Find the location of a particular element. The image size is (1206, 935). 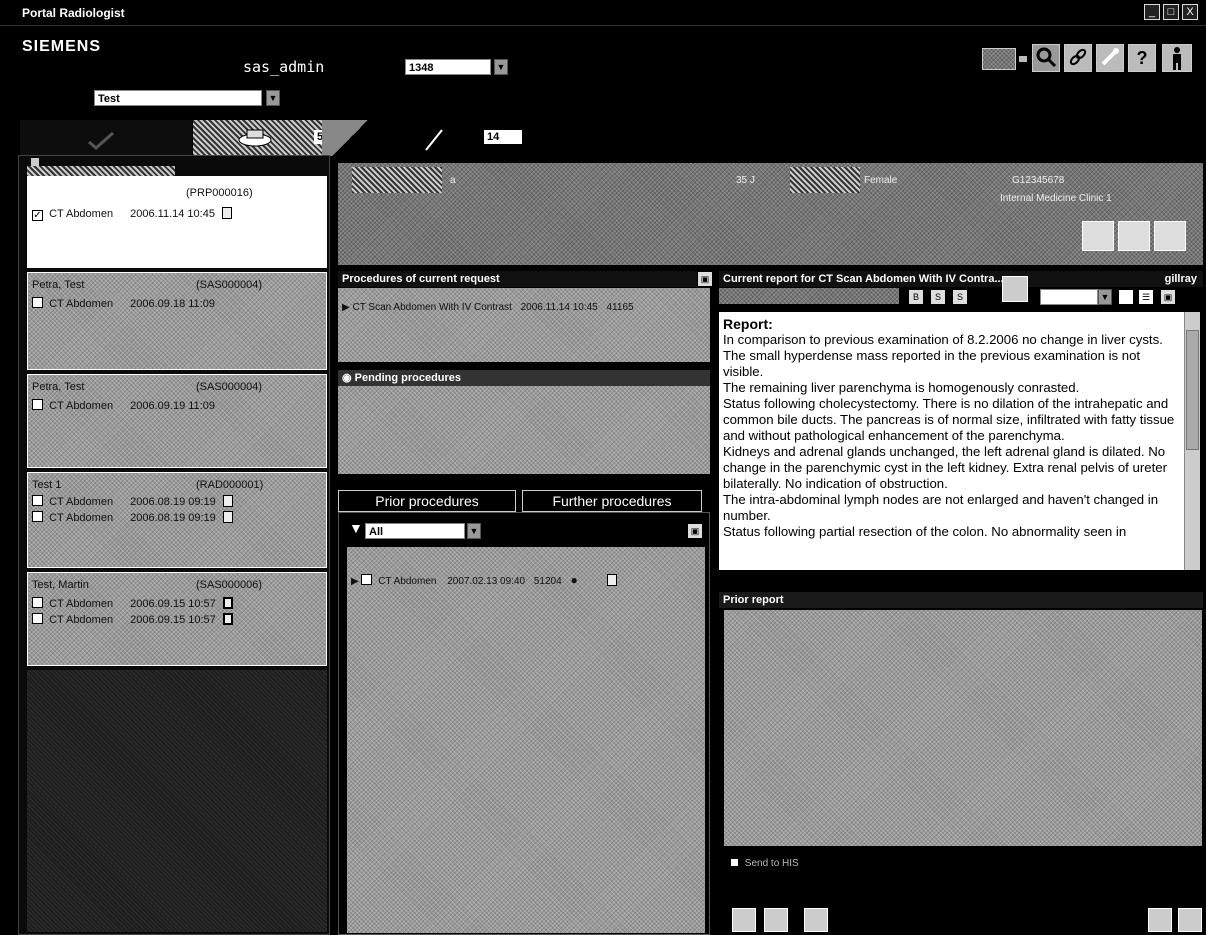

prior-report-title: Prior report is located at coordinates (753, 600).